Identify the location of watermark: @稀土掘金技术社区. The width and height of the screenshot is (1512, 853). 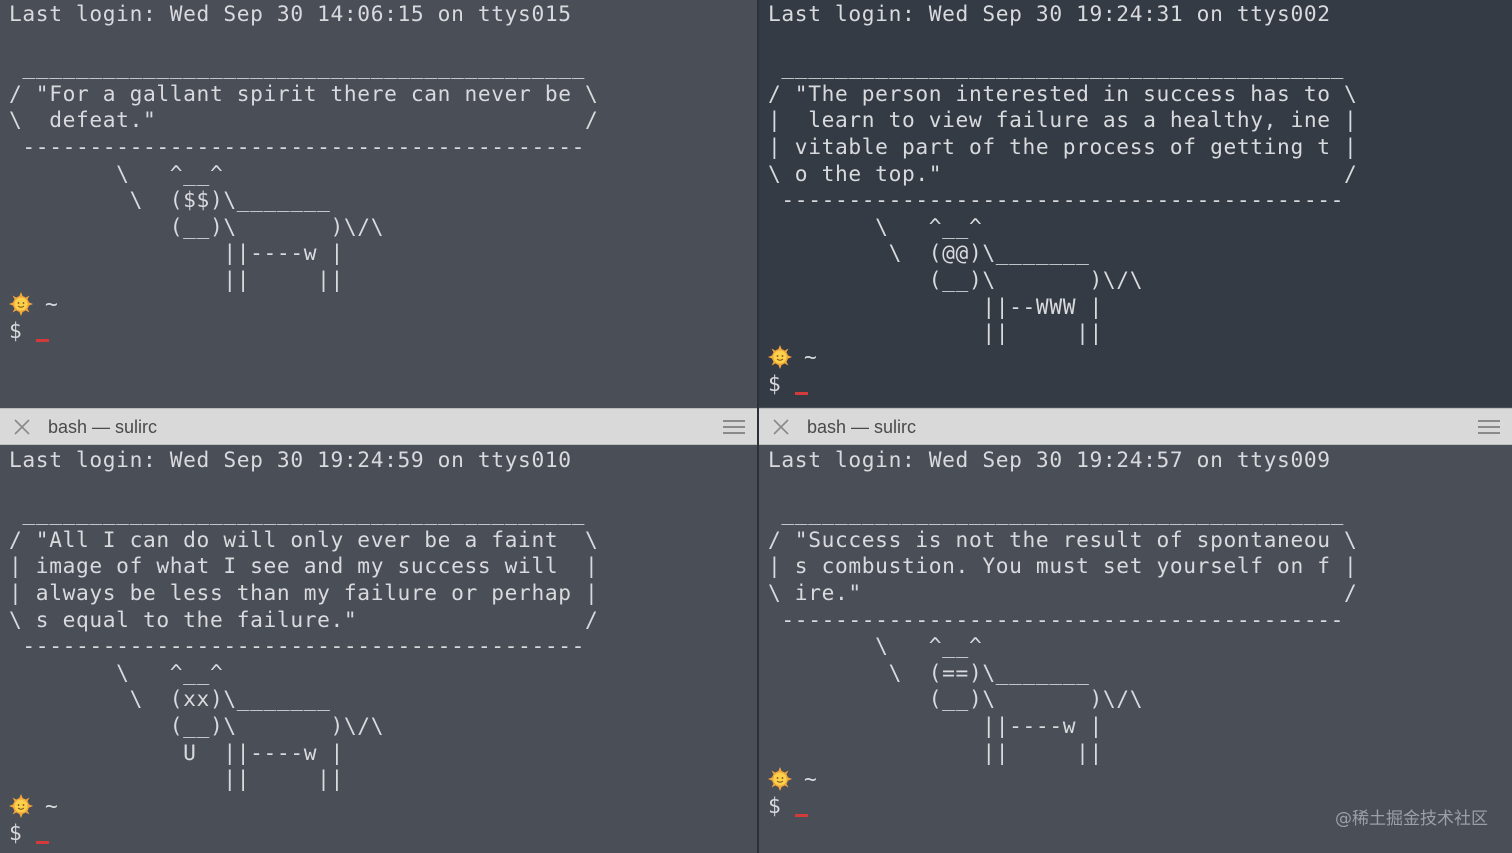
(1411, 819).